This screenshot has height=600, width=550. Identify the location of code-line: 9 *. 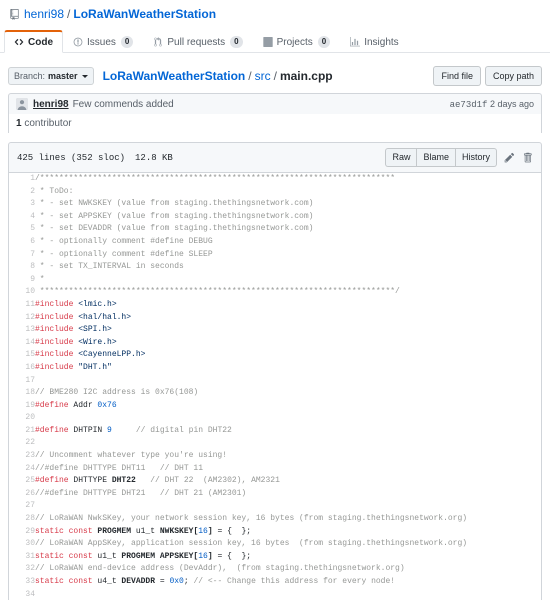
(275, 280).